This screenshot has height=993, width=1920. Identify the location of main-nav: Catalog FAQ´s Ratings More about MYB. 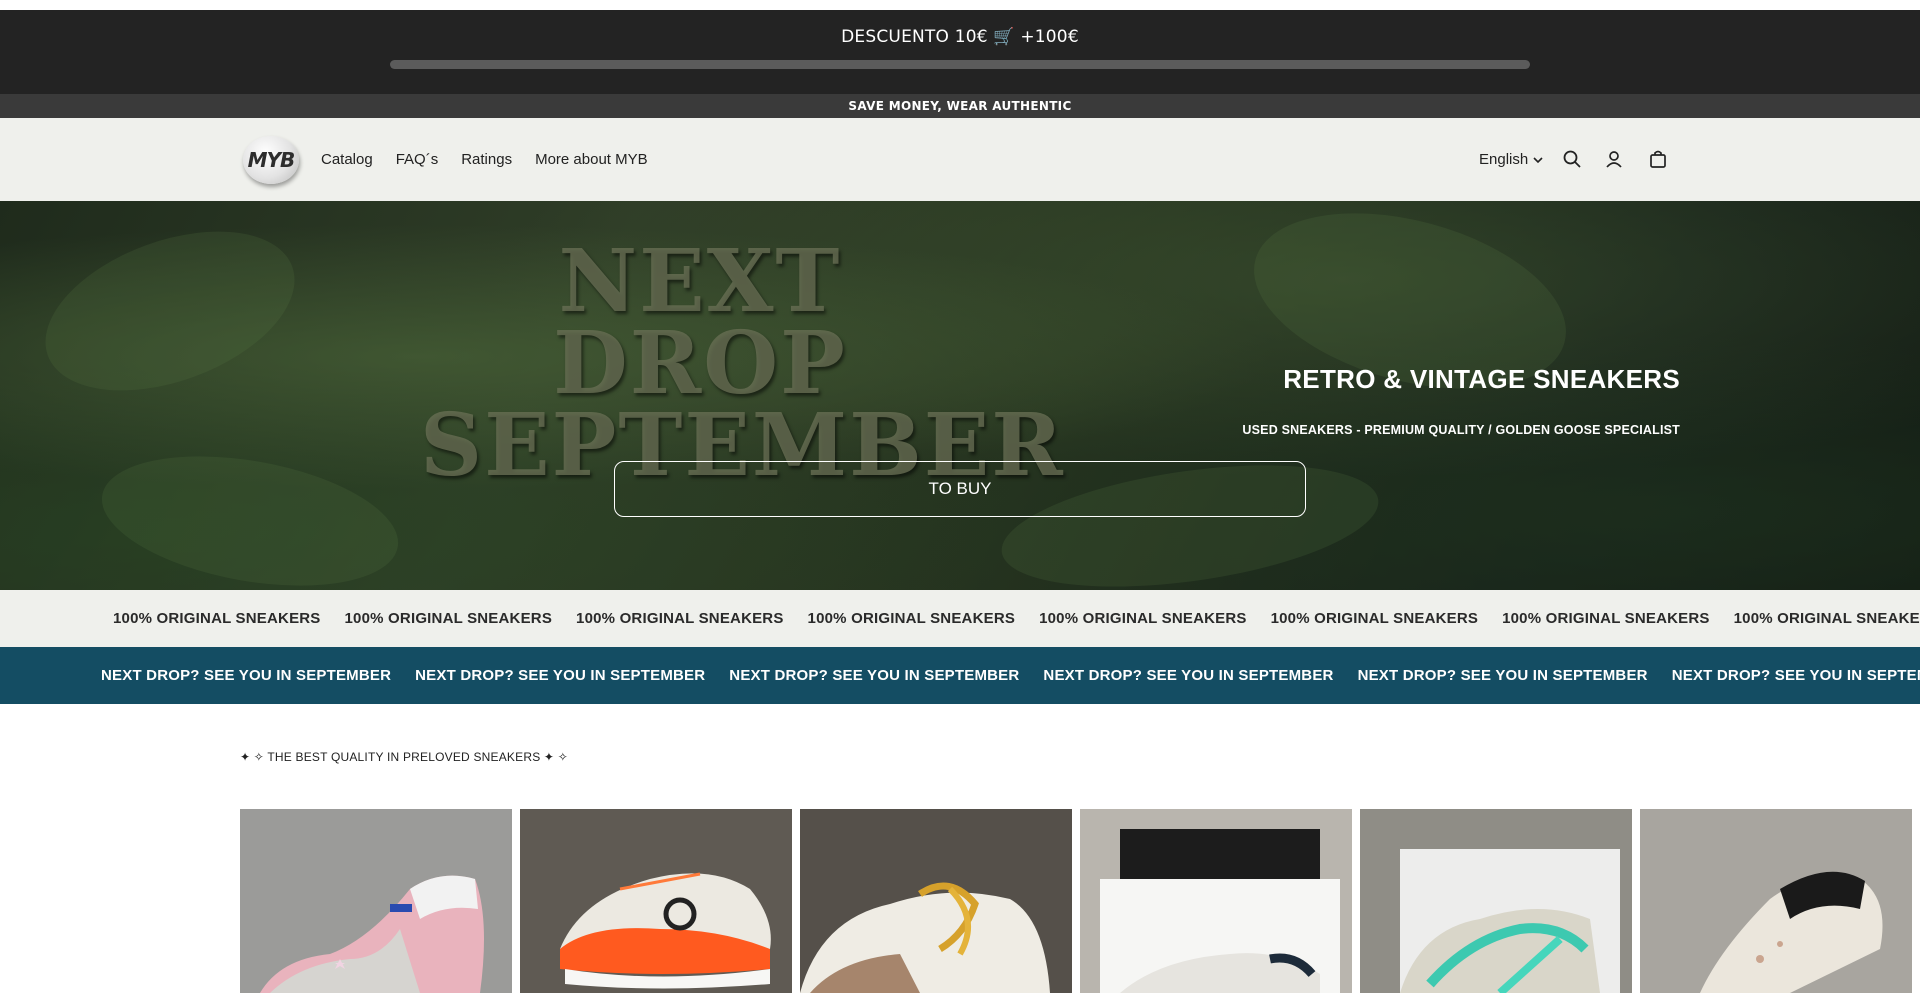
(496, 159).